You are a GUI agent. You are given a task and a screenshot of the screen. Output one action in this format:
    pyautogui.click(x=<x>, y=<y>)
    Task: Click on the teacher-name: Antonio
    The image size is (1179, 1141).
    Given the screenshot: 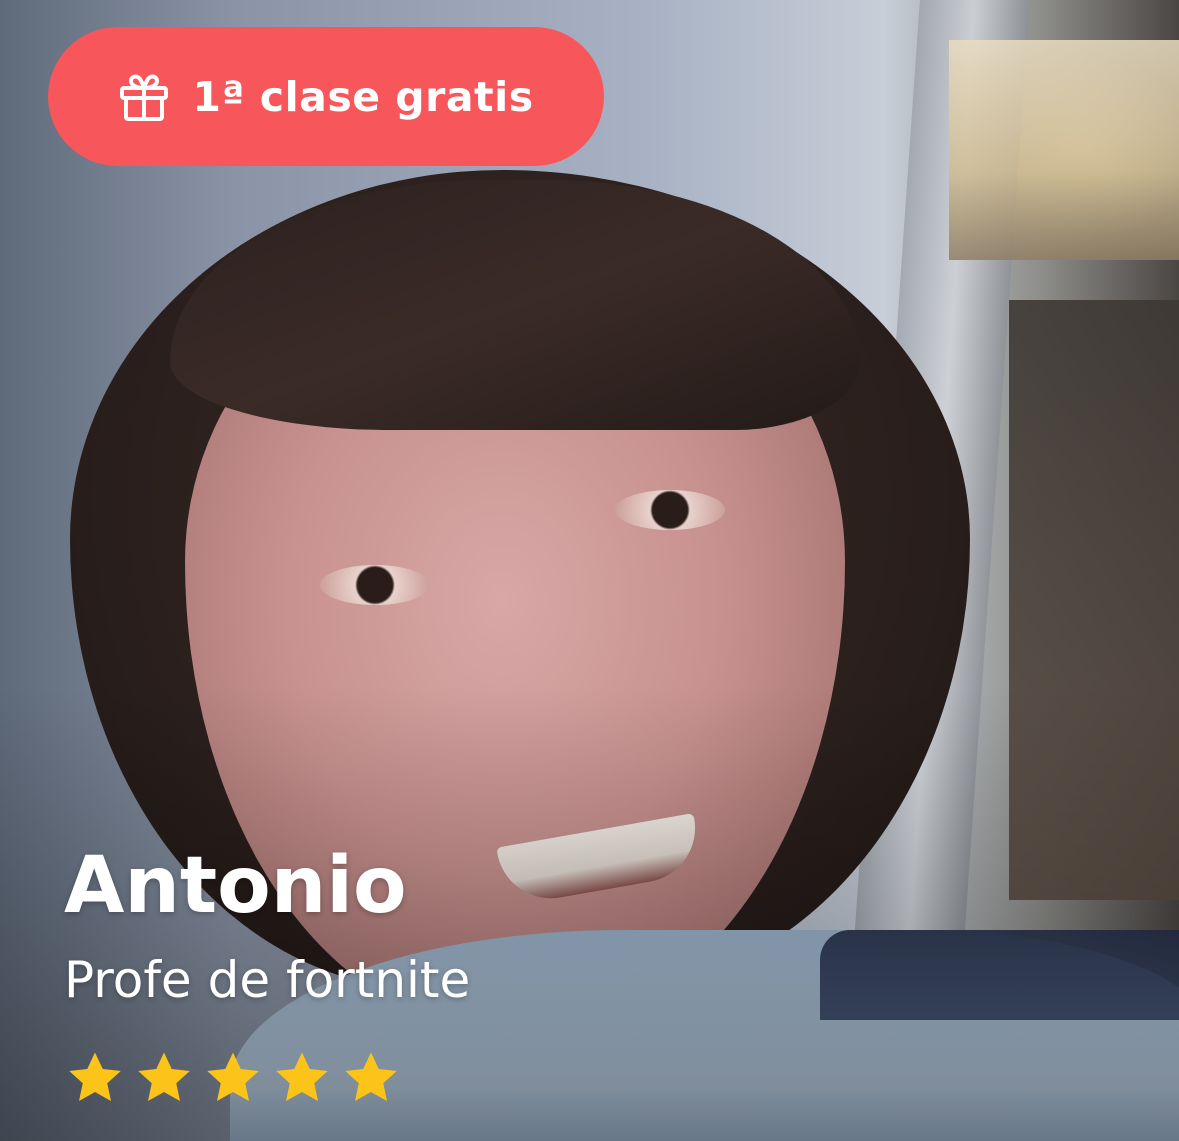 What is the action you would take?
    pyautogui.click(x=235, y=886)
    